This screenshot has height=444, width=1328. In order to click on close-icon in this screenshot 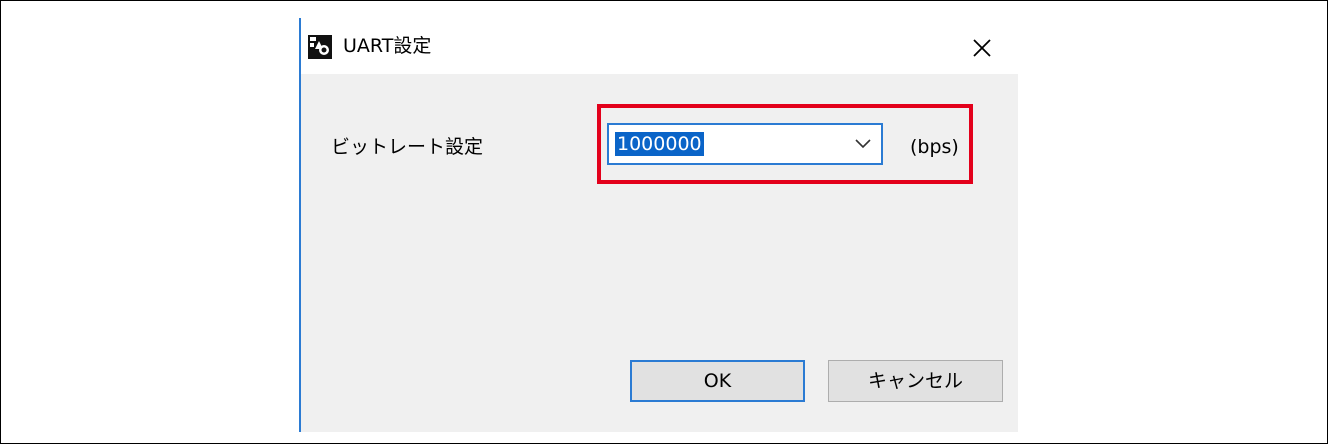, I will do `click(982, 48)`.